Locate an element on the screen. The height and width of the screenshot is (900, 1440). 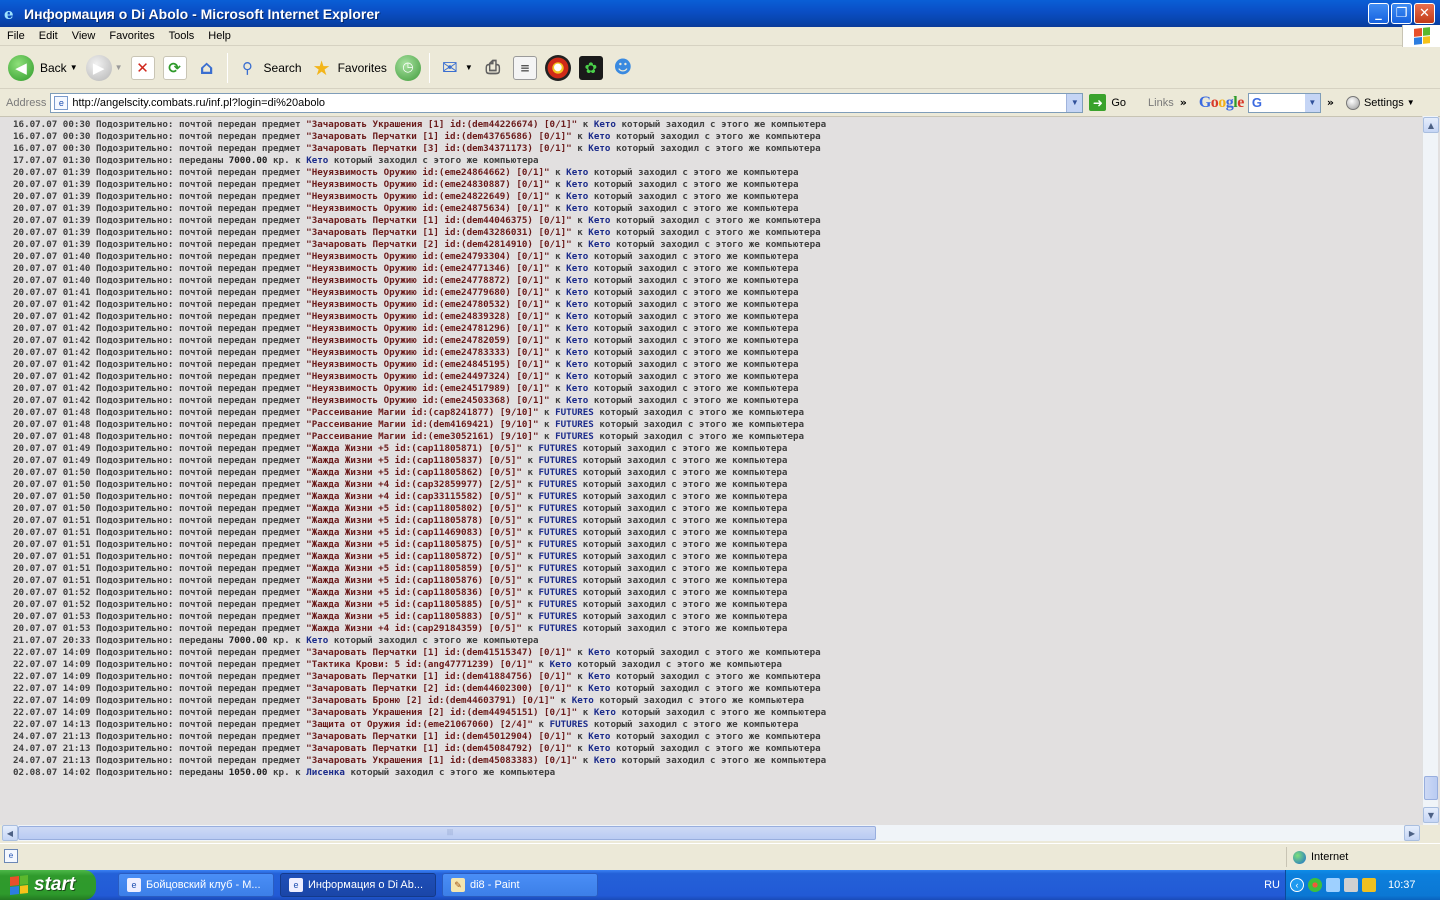
menu-file: File is located at coordinates (16, 36).